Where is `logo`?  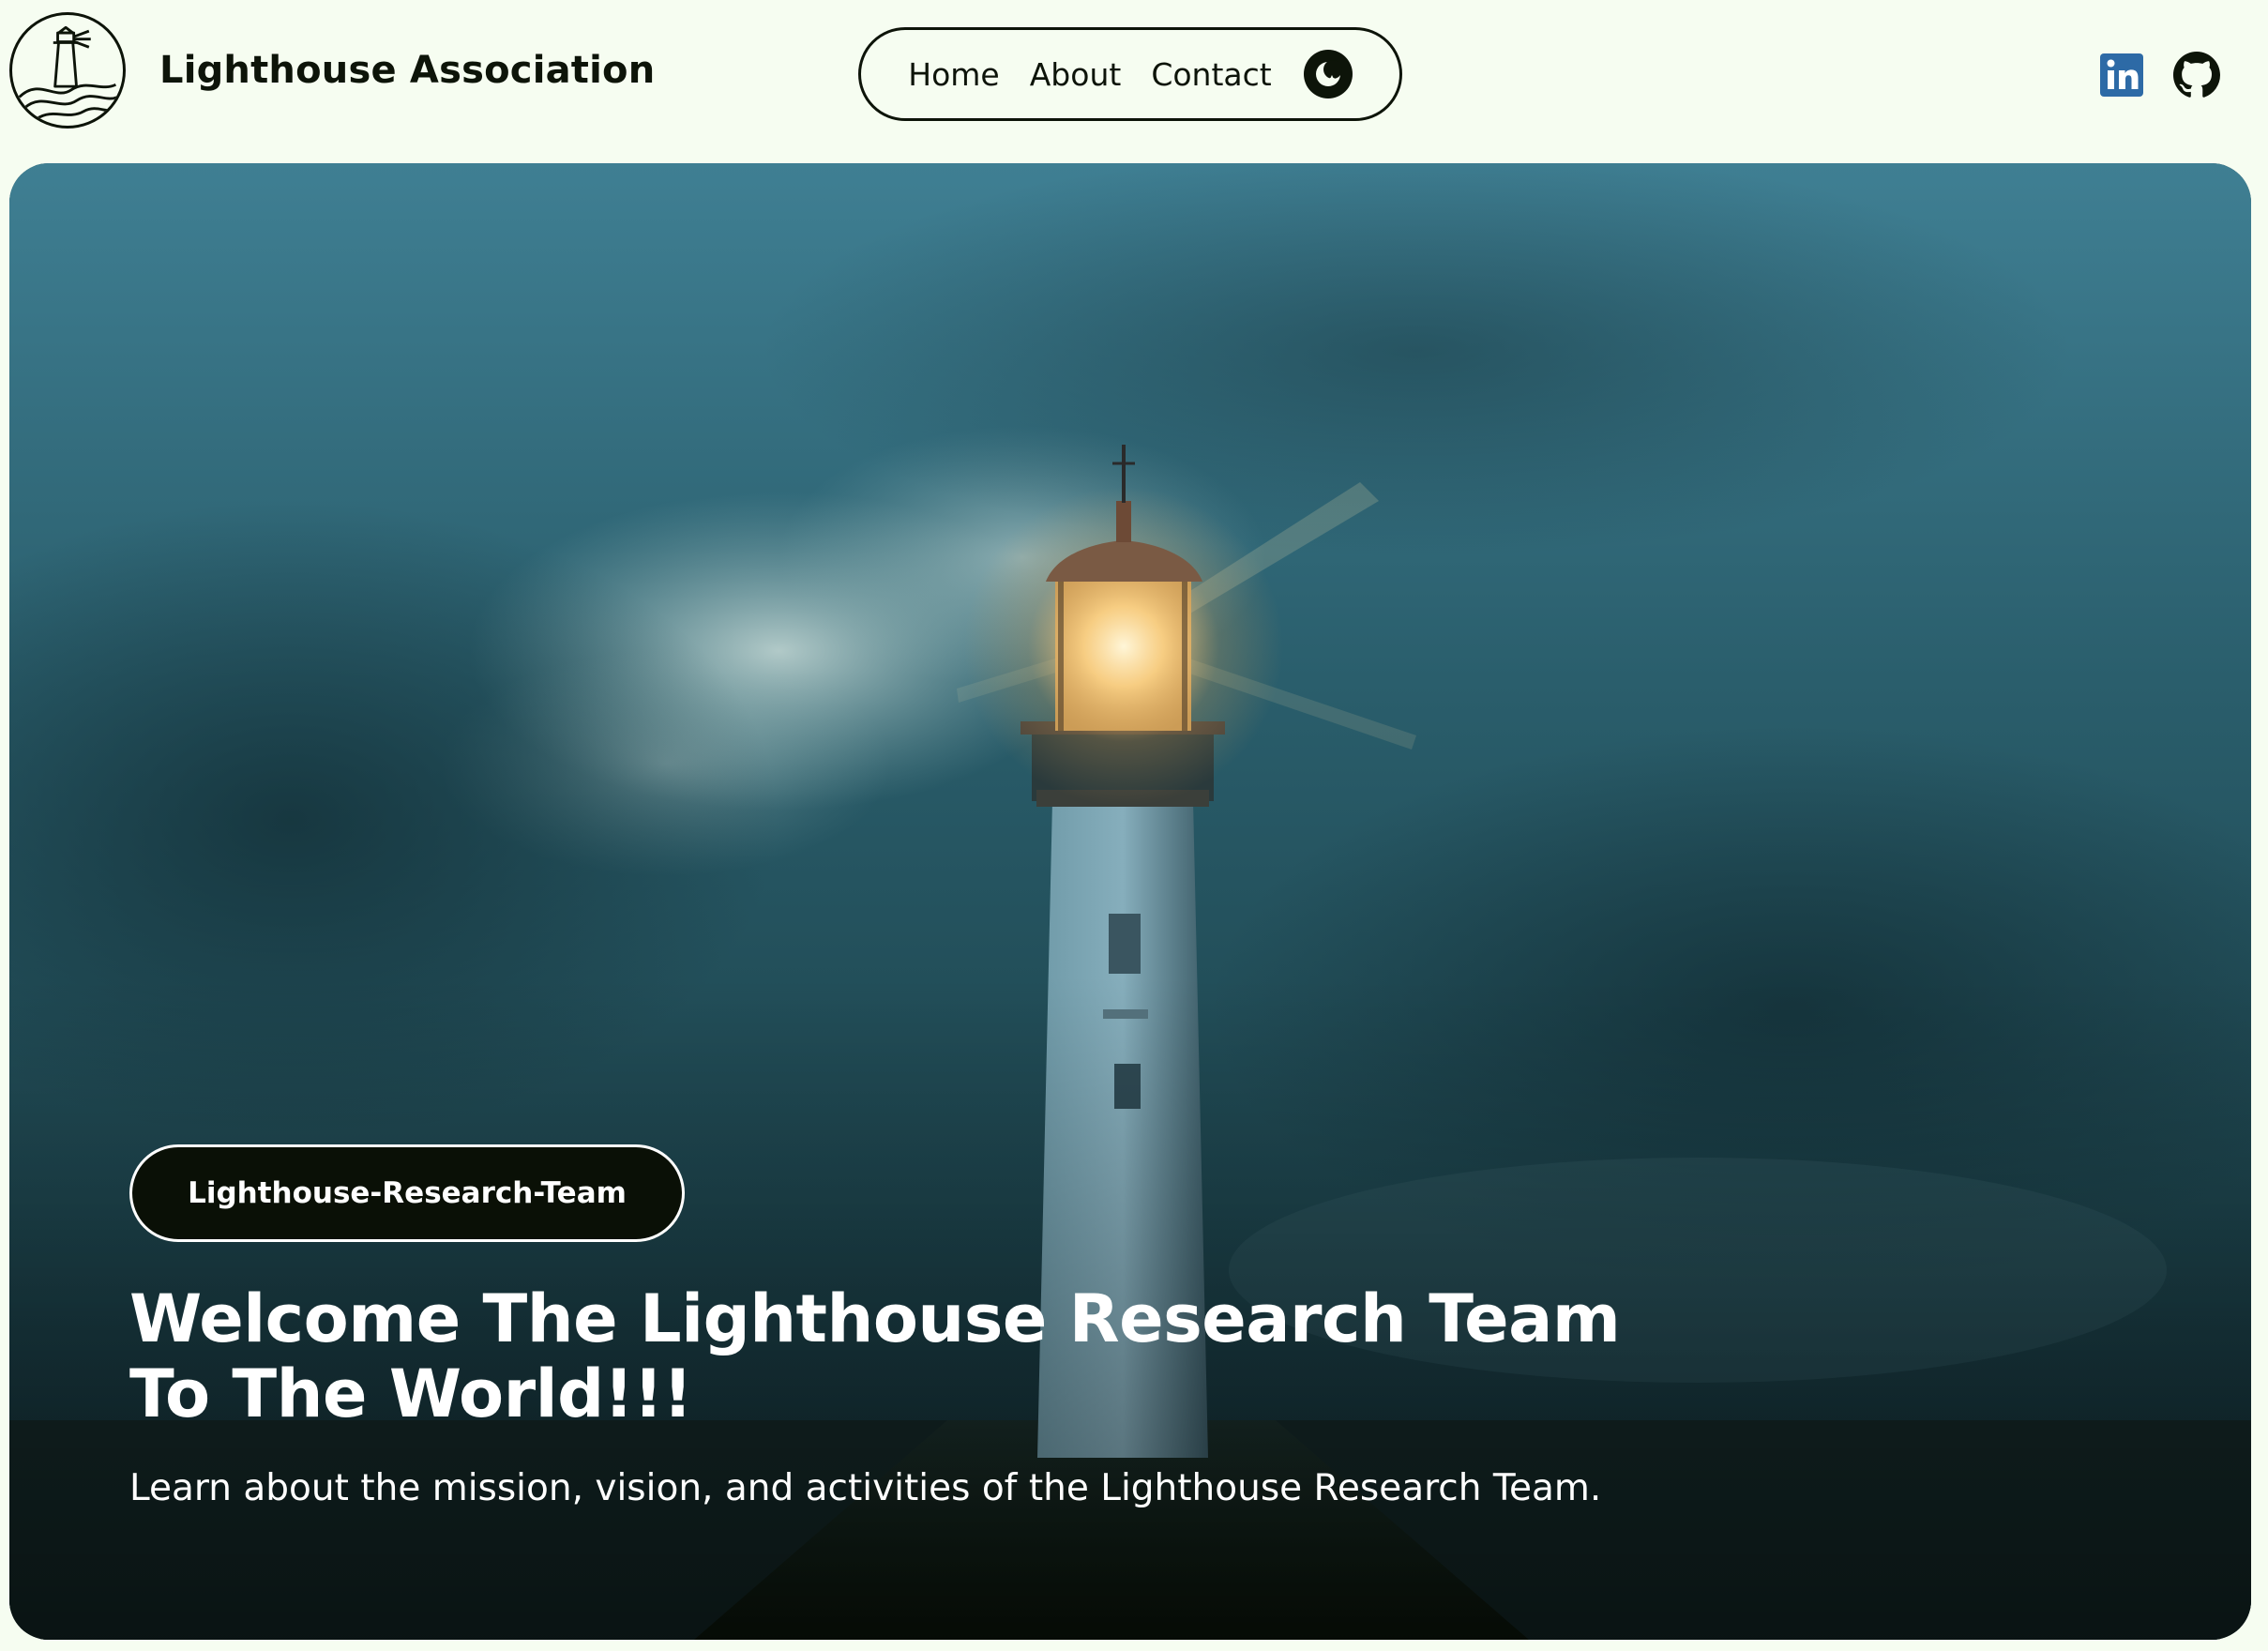 logo is located at coordinates (67, 70).